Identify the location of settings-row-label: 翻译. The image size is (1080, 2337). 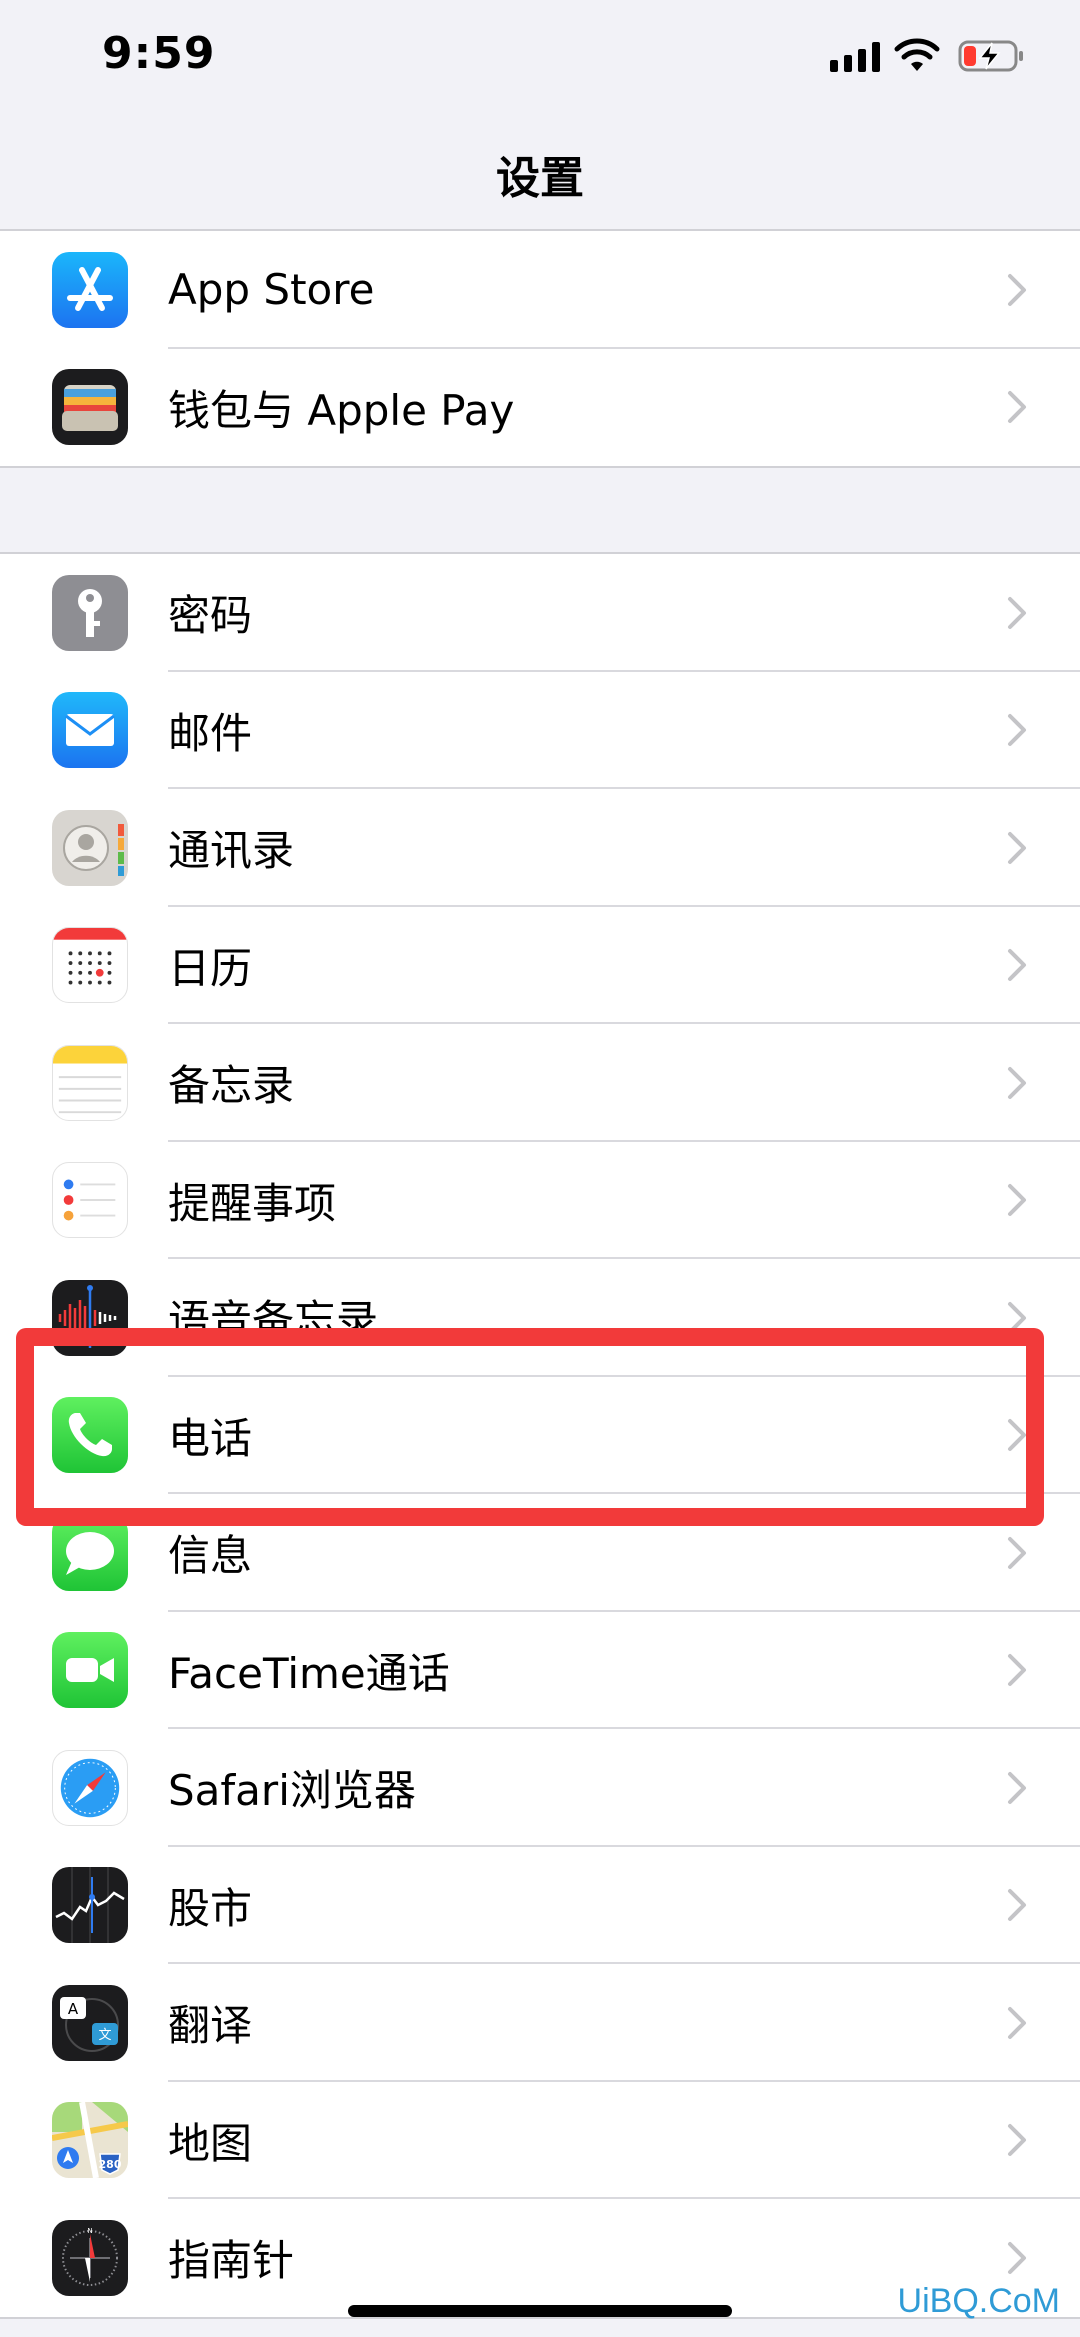
(210, 2026).